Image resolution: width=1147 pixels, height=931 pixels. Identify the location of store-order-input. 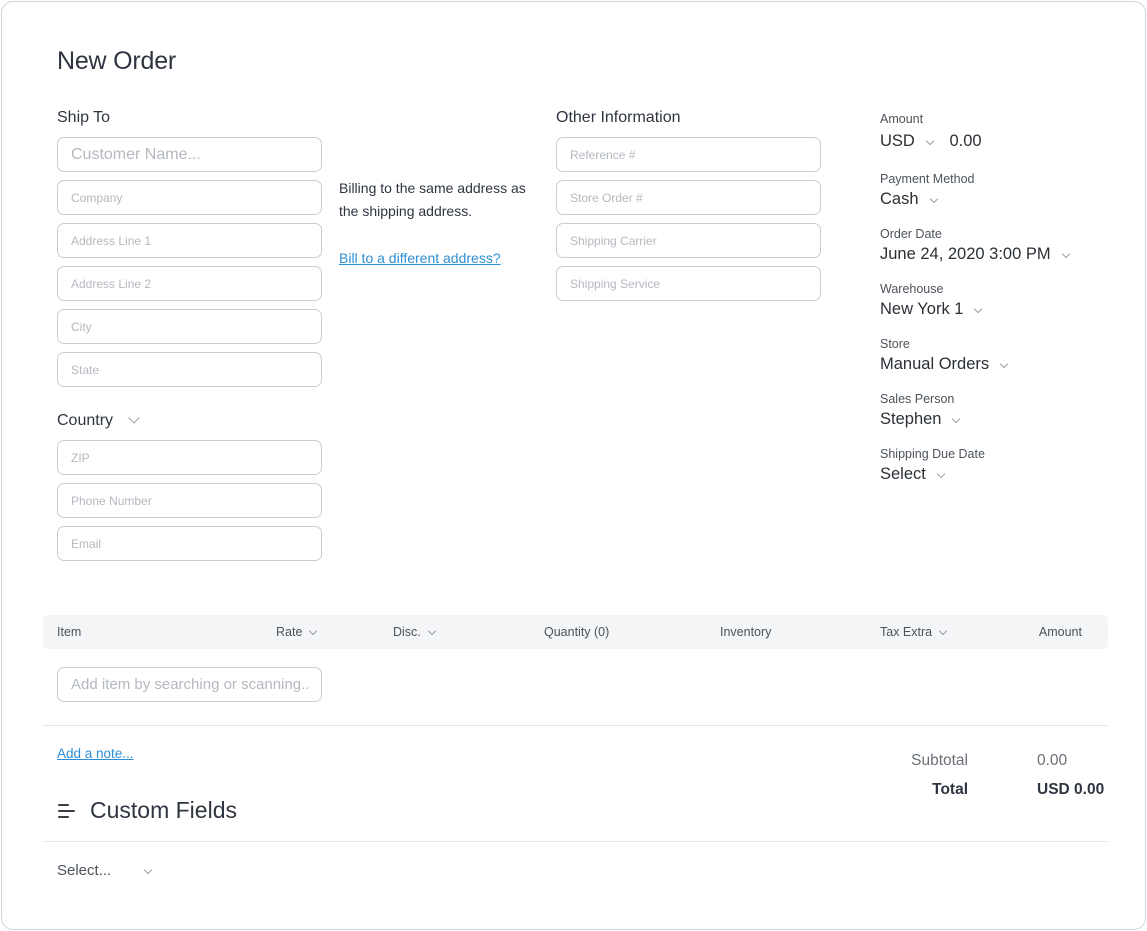
(688, 197).